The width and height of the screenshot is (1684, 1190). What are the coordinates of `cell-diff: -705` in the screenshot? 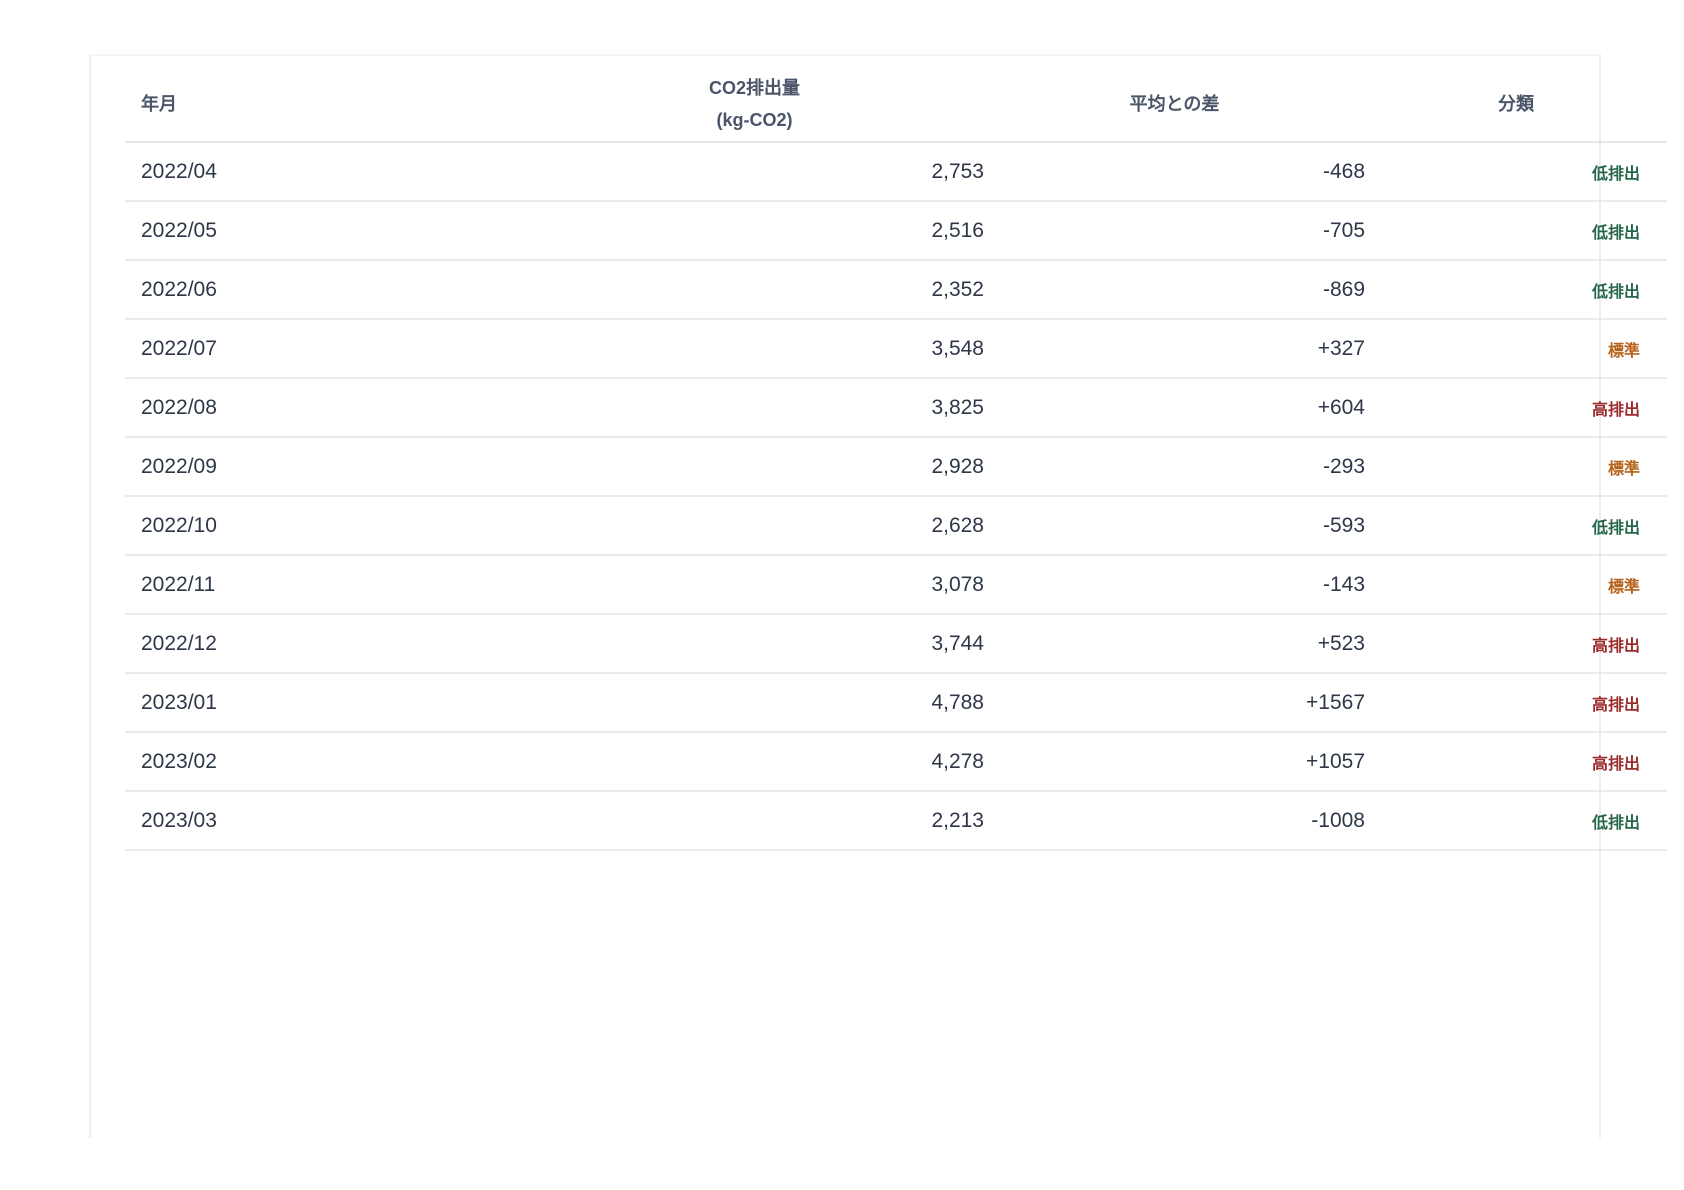 It's located at (1174, 231).